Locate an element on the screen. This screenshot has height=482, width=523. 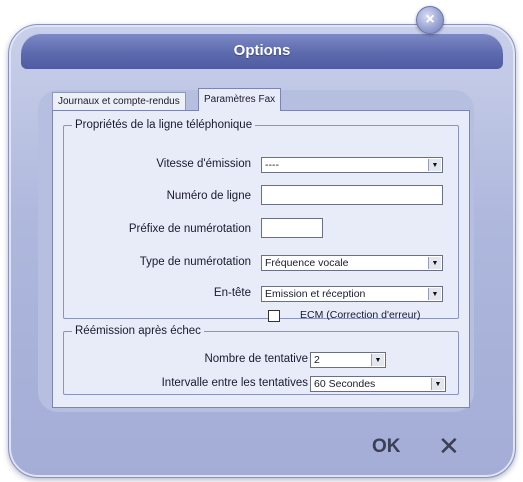
ecm-label: ECM (Correction d'erreur) is located at coordinates (360, 315).